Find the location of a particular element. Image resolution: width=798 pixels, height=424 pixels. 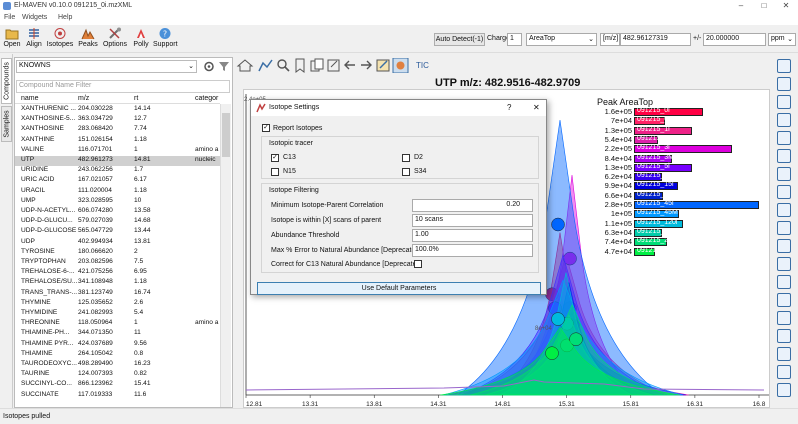

area-type-select: AreaTop ⌄ is located at coordinates (561, 39).